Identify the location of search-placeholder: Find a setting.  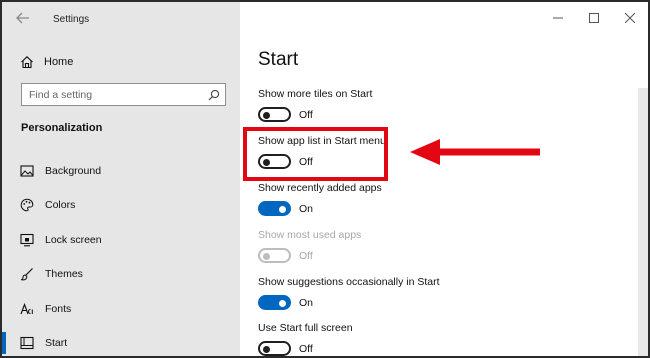
(61, 95).